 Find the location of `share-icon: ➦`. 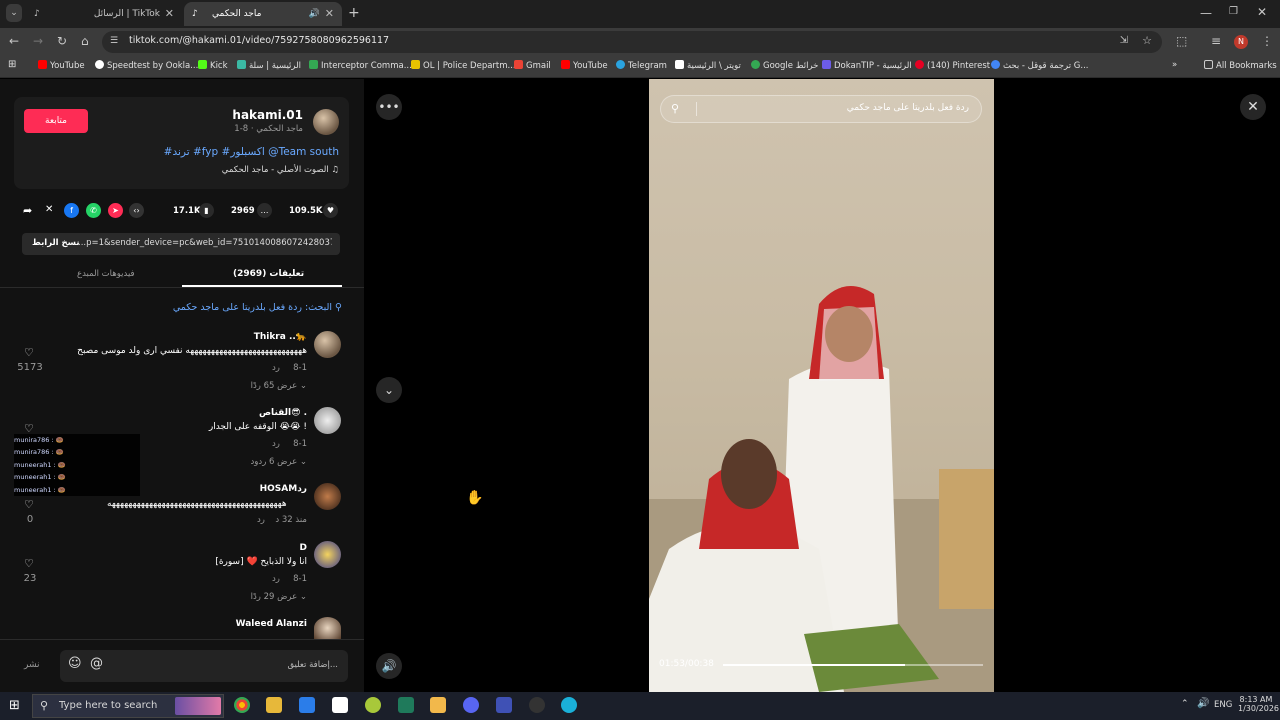

share-icon: ➦ is located at coordinates (27, 210).